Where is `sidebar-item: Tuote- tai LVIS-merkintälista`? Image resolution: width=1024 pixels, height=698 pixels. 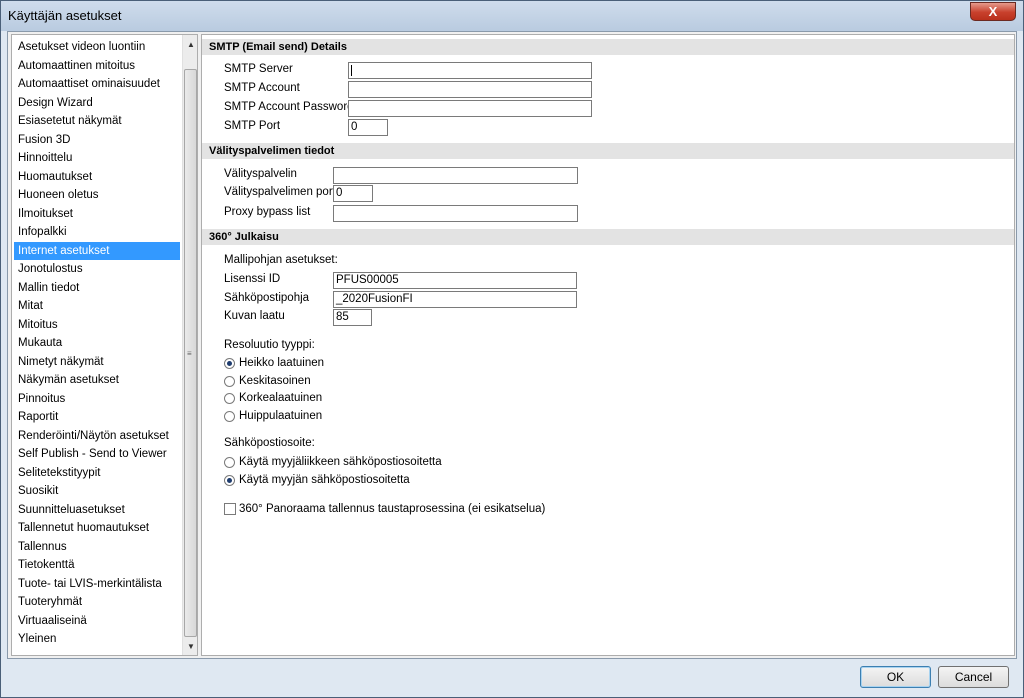 sidebar-item: Tuote- tai LVIS-merkintälista is located at coordinates (97, 584).